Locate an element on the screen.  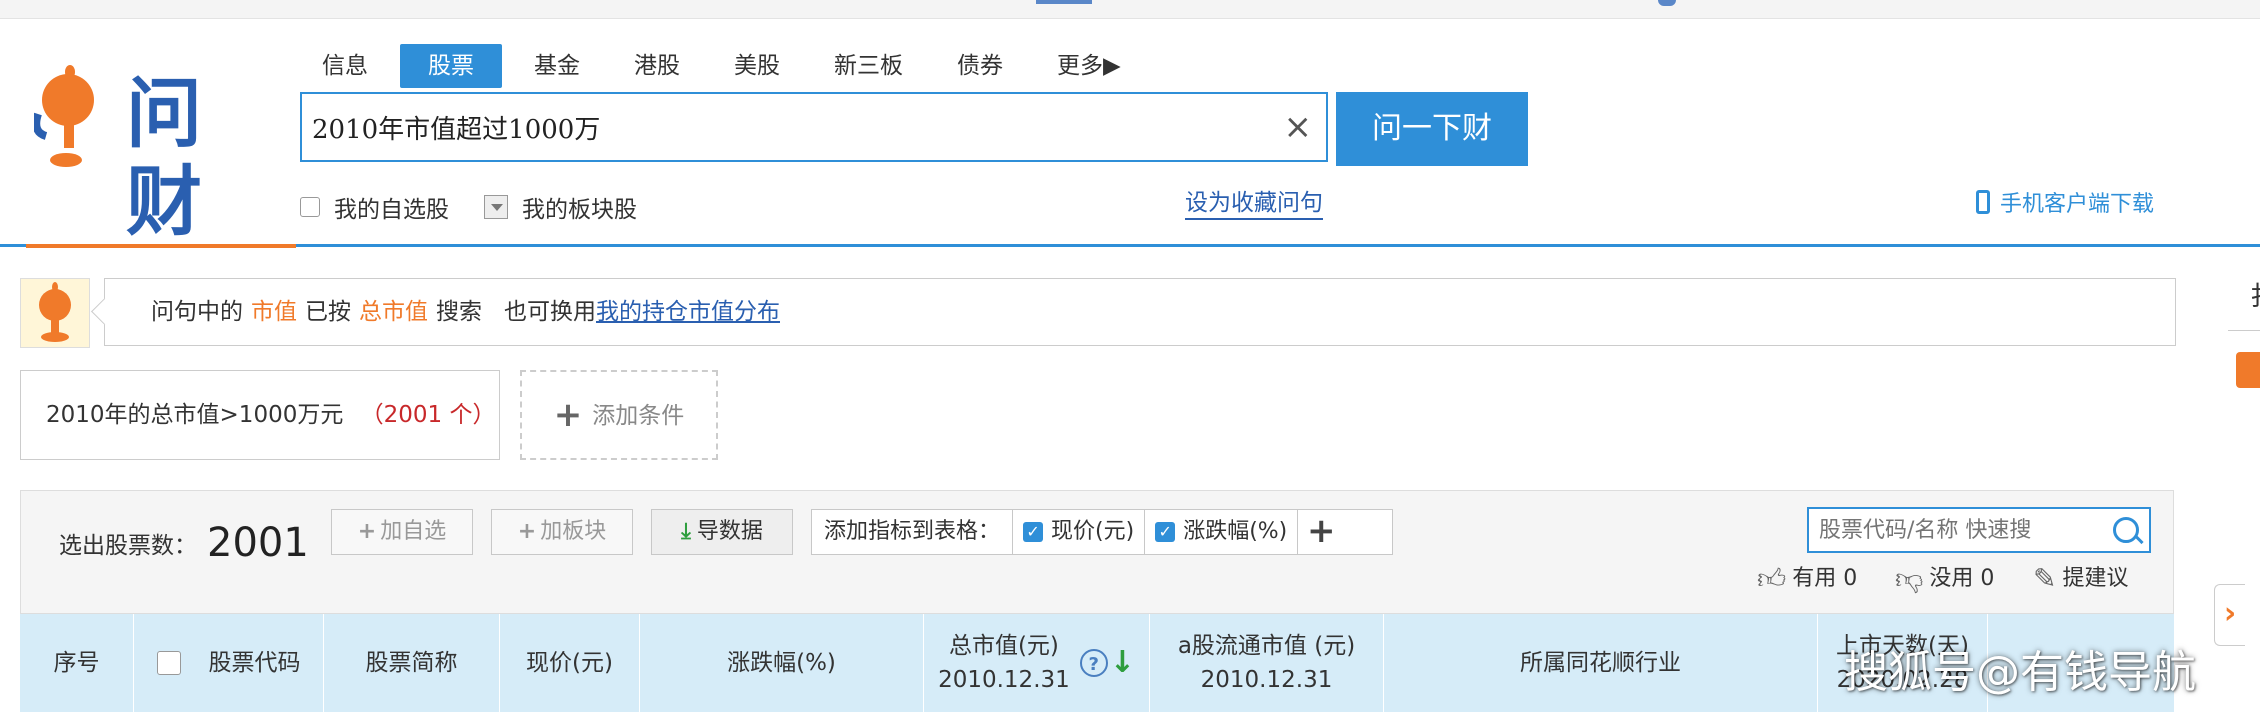
col-market-cap-date: 2010.12.31 is located at coordinates (1004, 680).